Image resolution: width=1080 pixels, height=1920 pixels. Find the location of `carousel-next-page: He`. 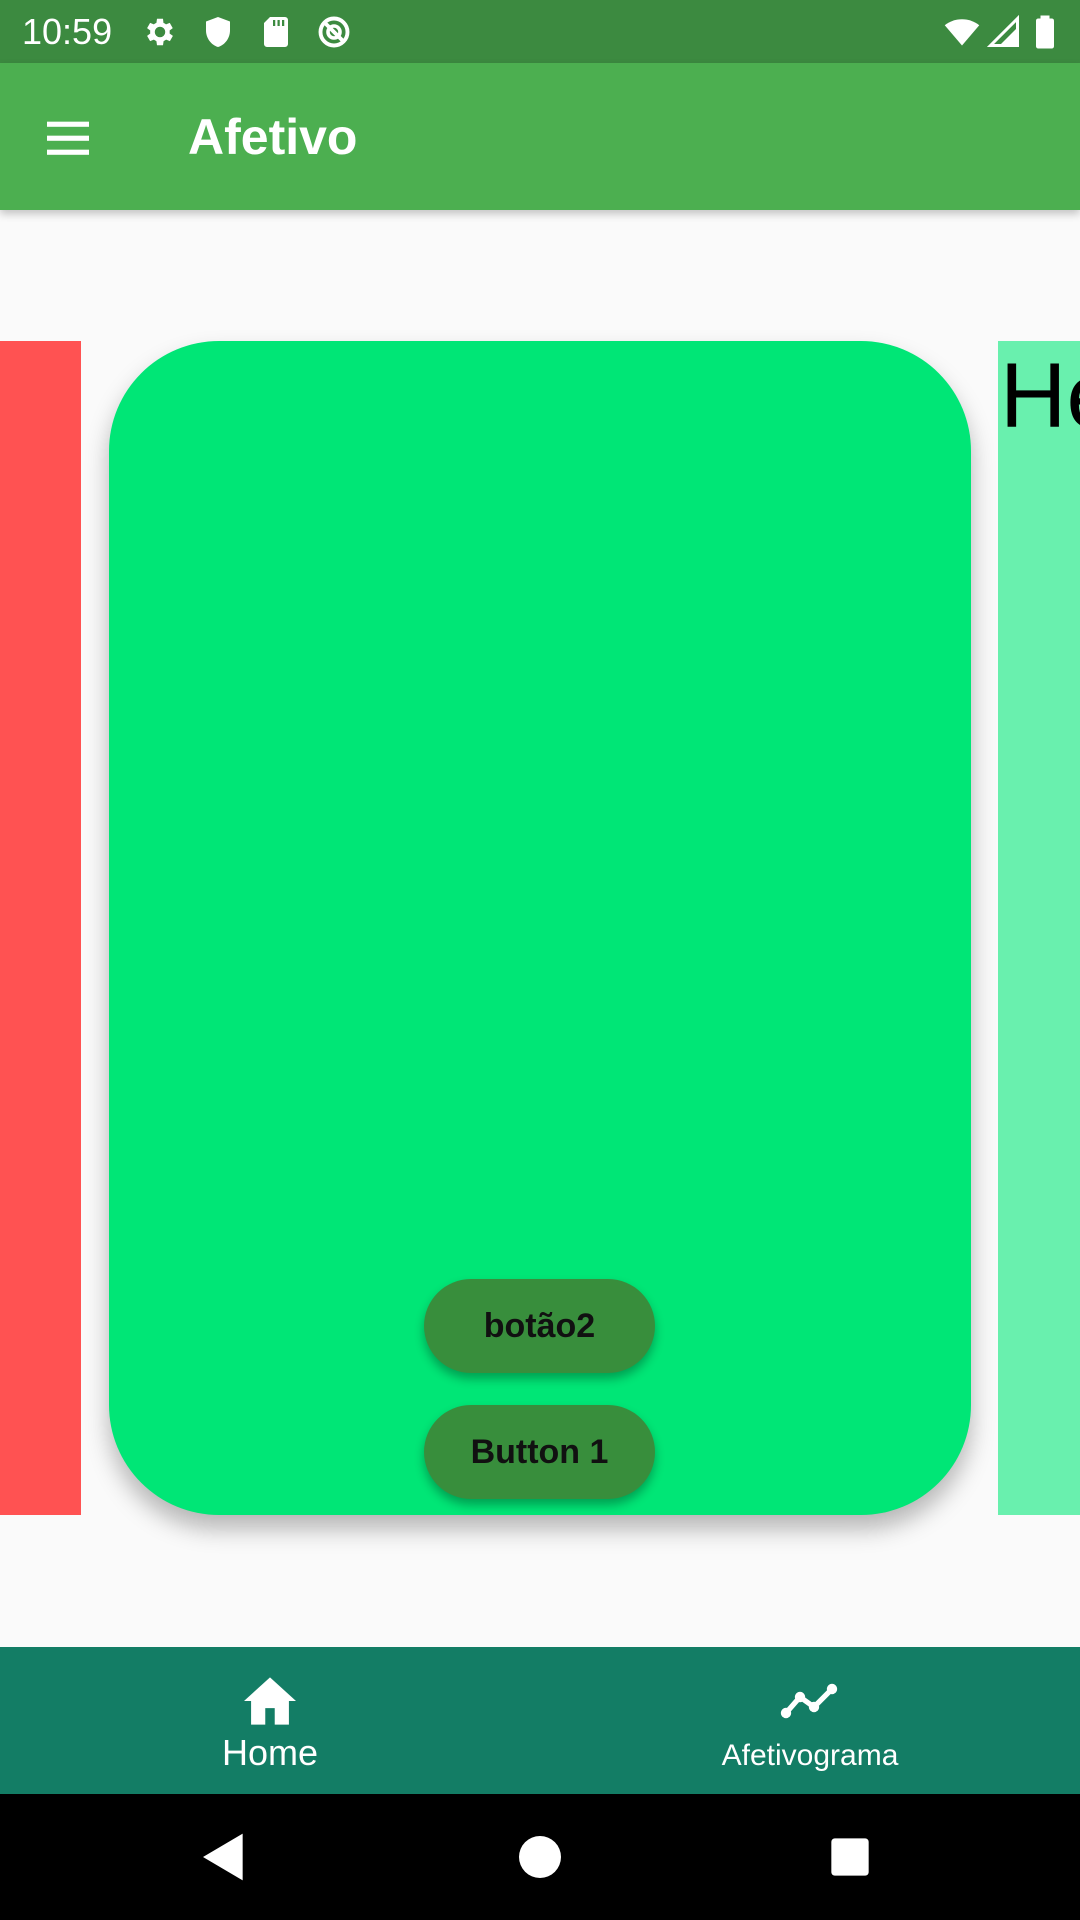

carousel-next-page: He is located at coordinates (1039, 928).